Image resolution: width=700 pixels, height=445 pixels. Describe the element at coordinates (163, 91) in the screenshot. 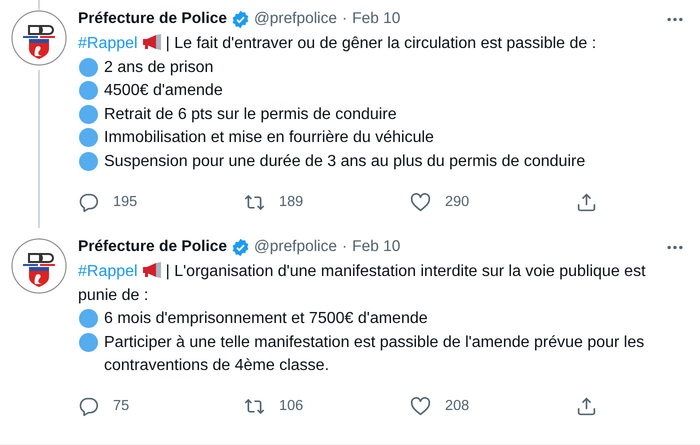

I see `list-item-text: 4500€ d'amende` at that location.